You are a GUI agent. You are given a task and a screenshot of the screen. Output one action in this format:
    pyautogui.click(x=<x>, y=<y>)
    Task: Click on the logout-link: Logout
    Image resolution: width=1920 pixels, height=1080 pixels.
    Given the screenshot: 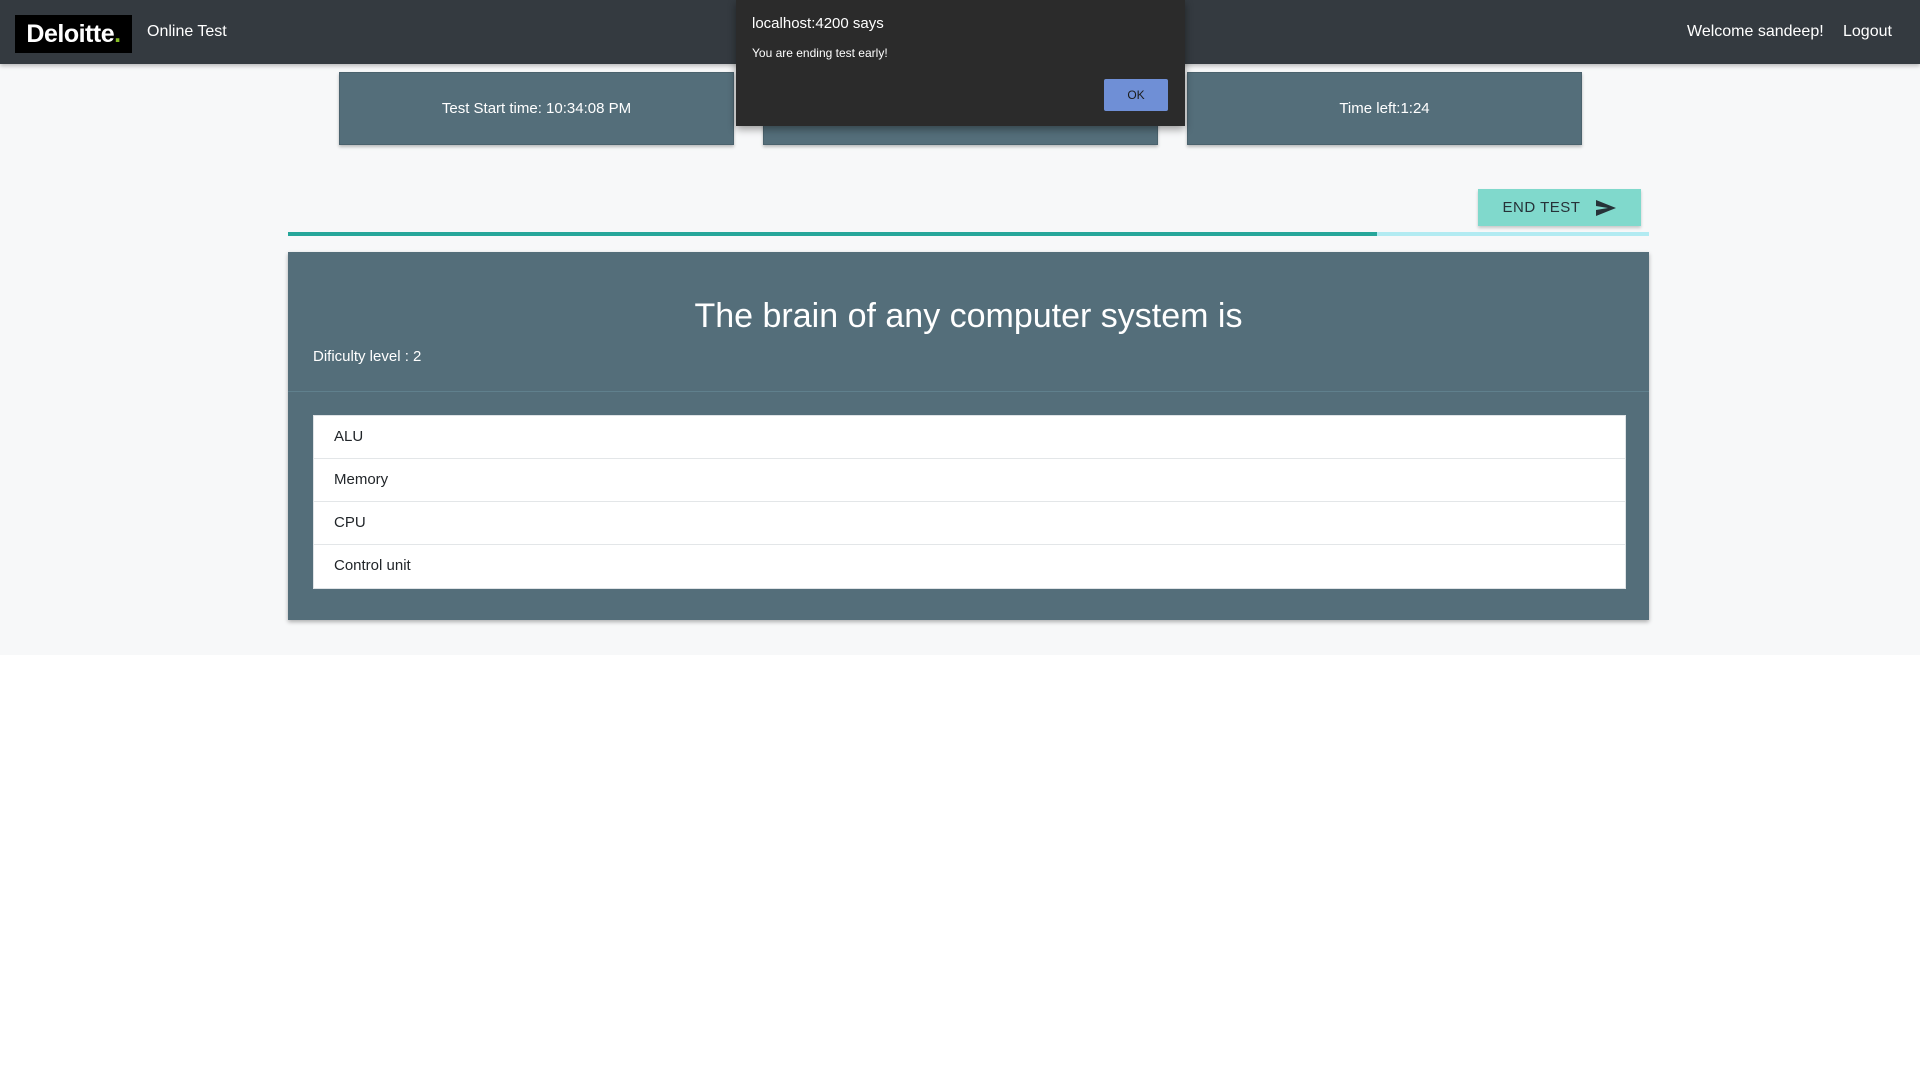 What is the action you would take?
    pyautogui.click(x=1867, y=32)
    